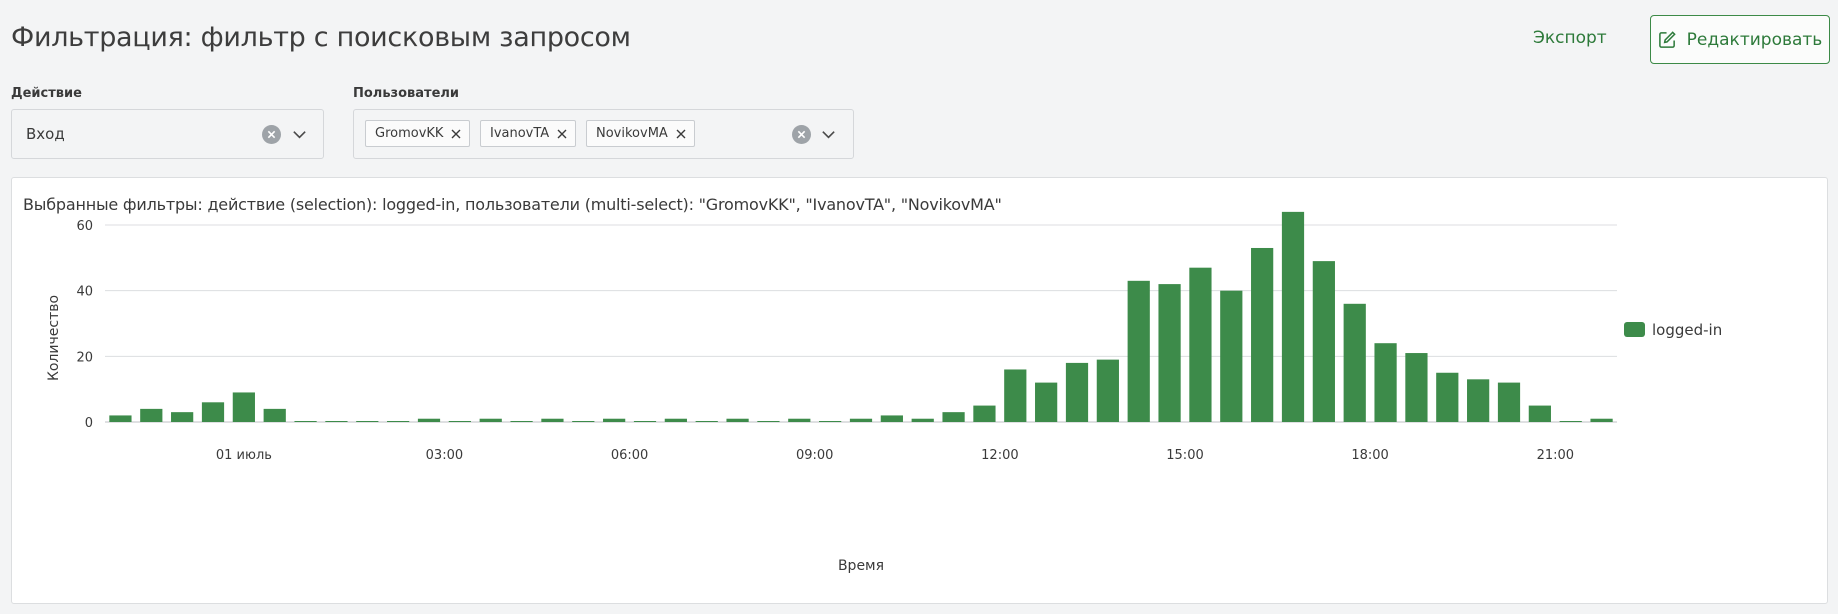  Describe the element at coordinates (84, 292) in the screenshot. I see `y-tick-label: 40` at that location.